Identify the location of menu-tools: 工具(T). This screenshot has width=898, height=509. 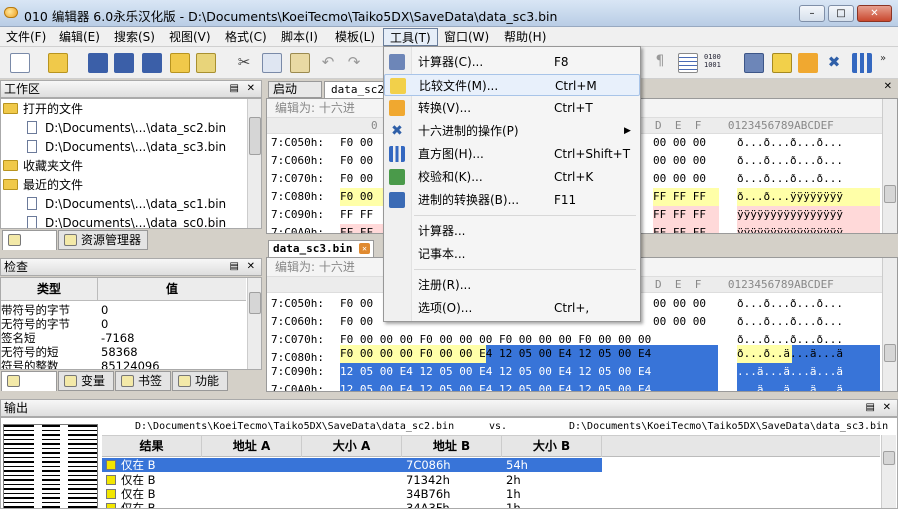
(410, 37).